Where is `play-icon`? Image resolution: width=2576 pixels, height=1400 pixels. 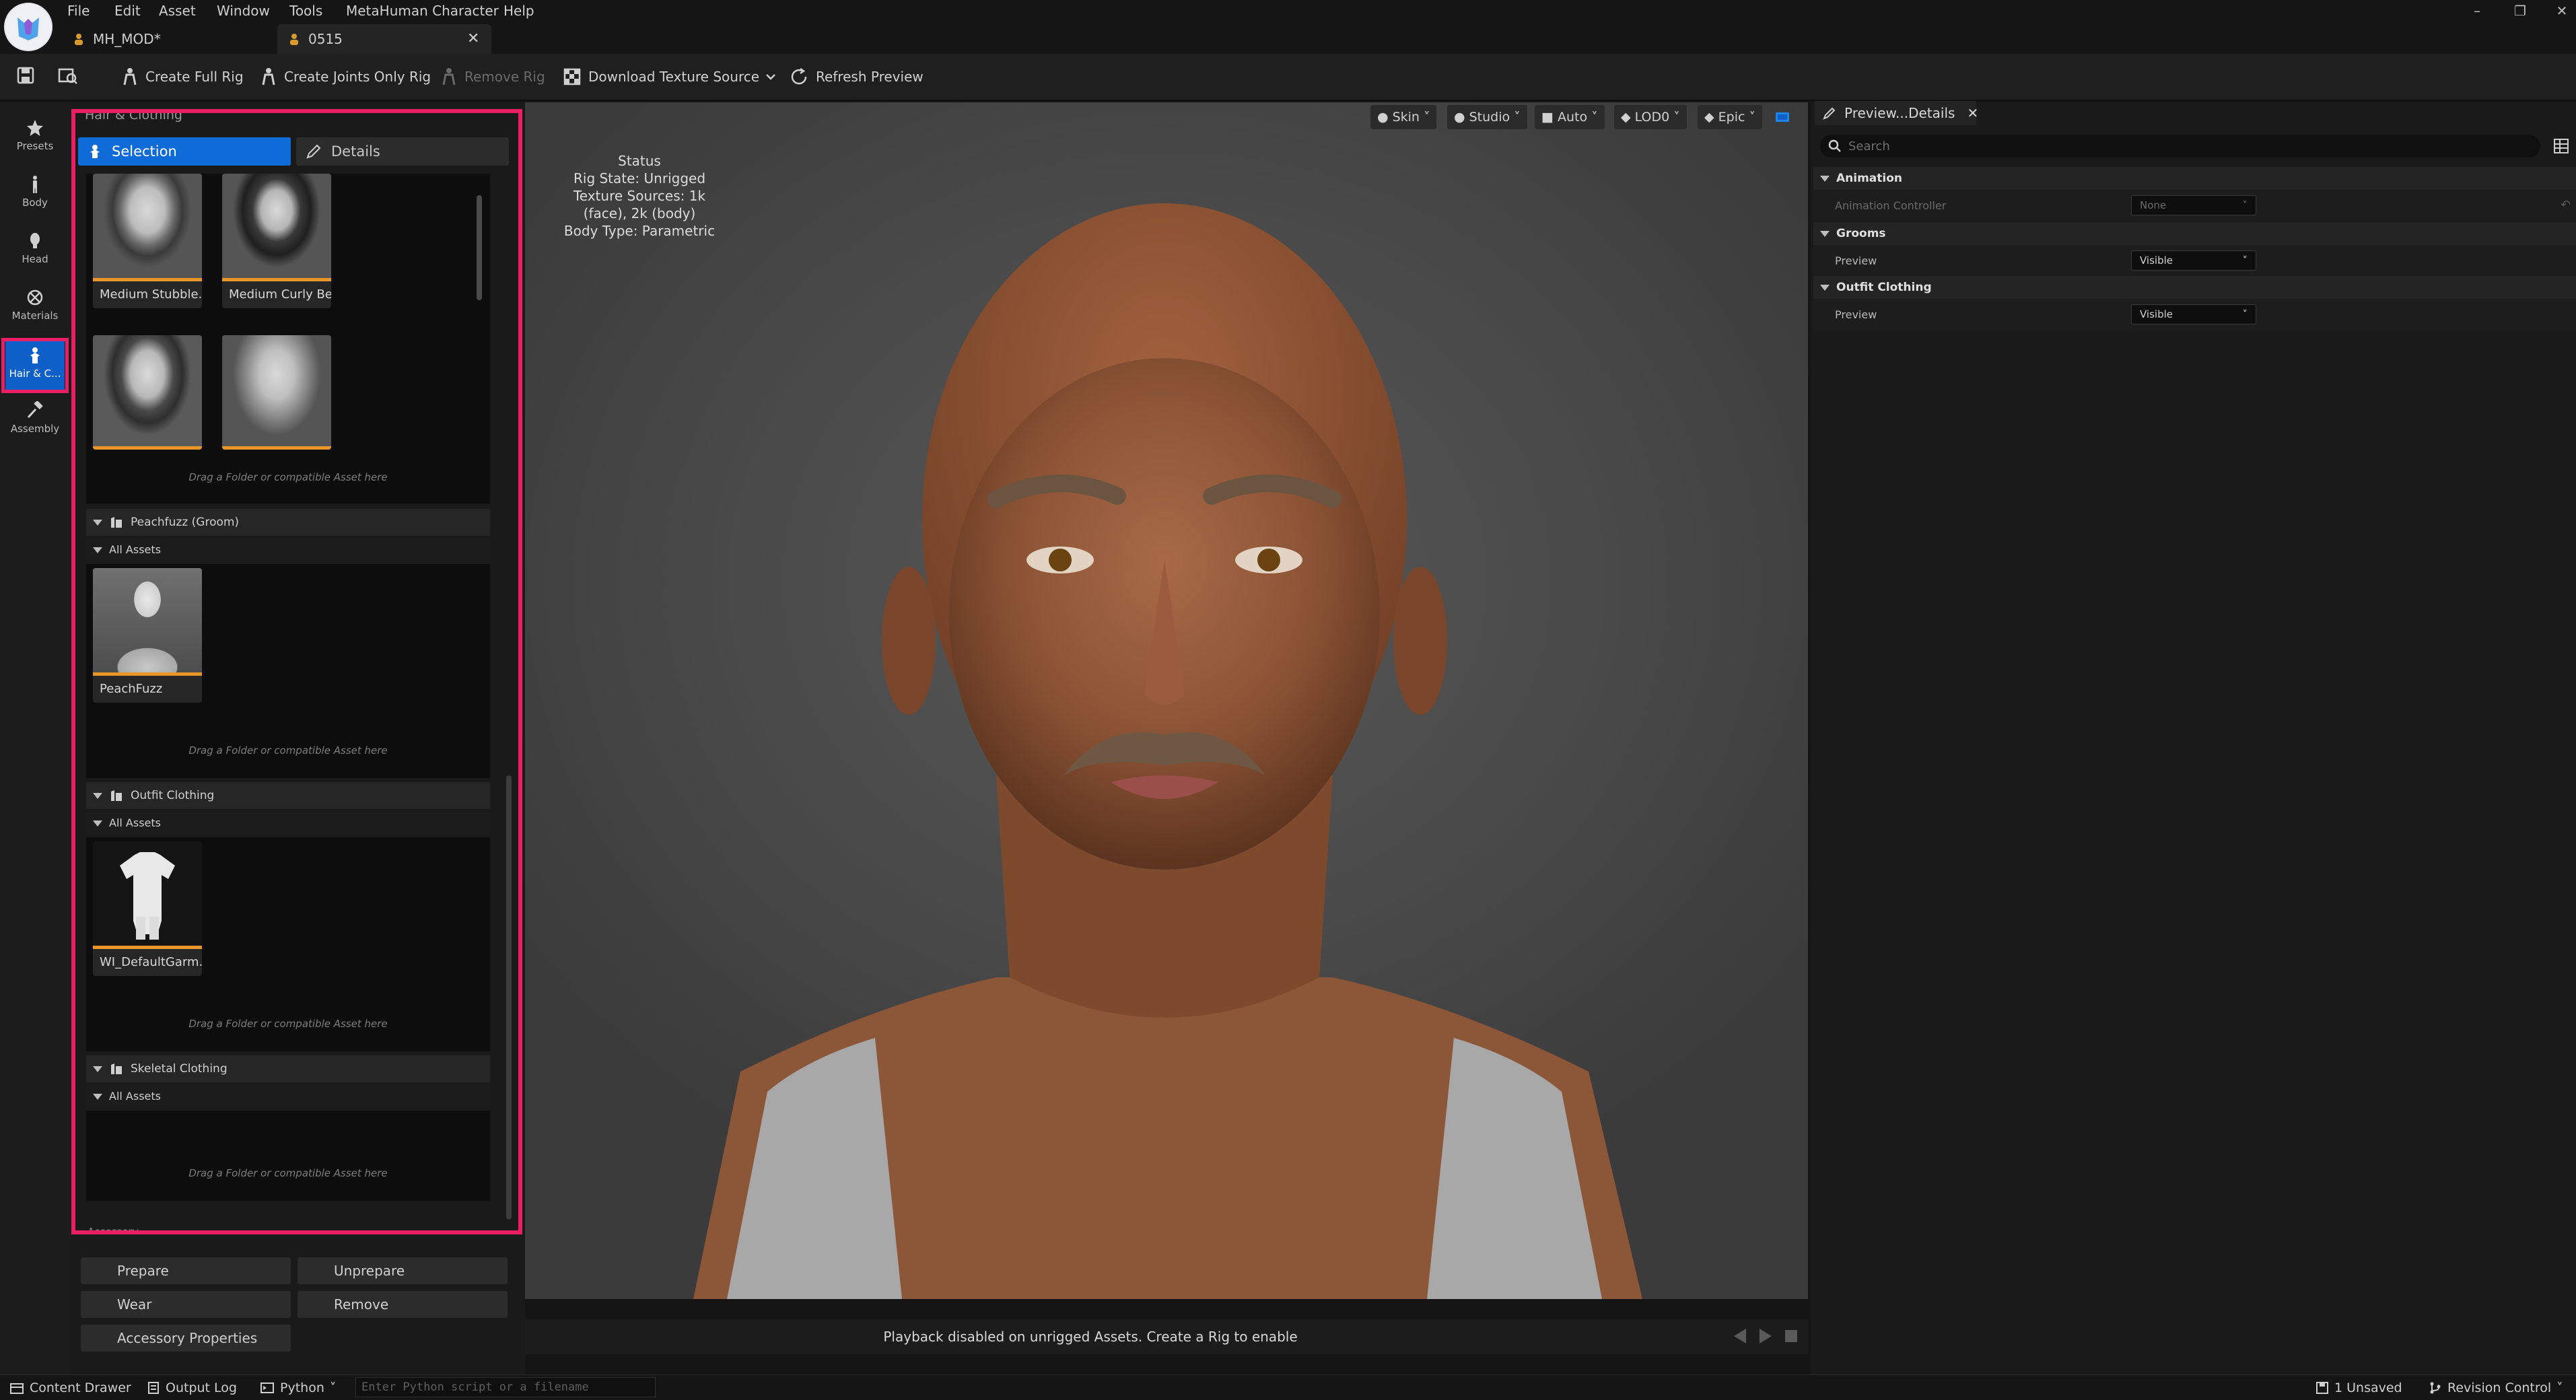 play-icon is located at coordinates (1765, 1336).